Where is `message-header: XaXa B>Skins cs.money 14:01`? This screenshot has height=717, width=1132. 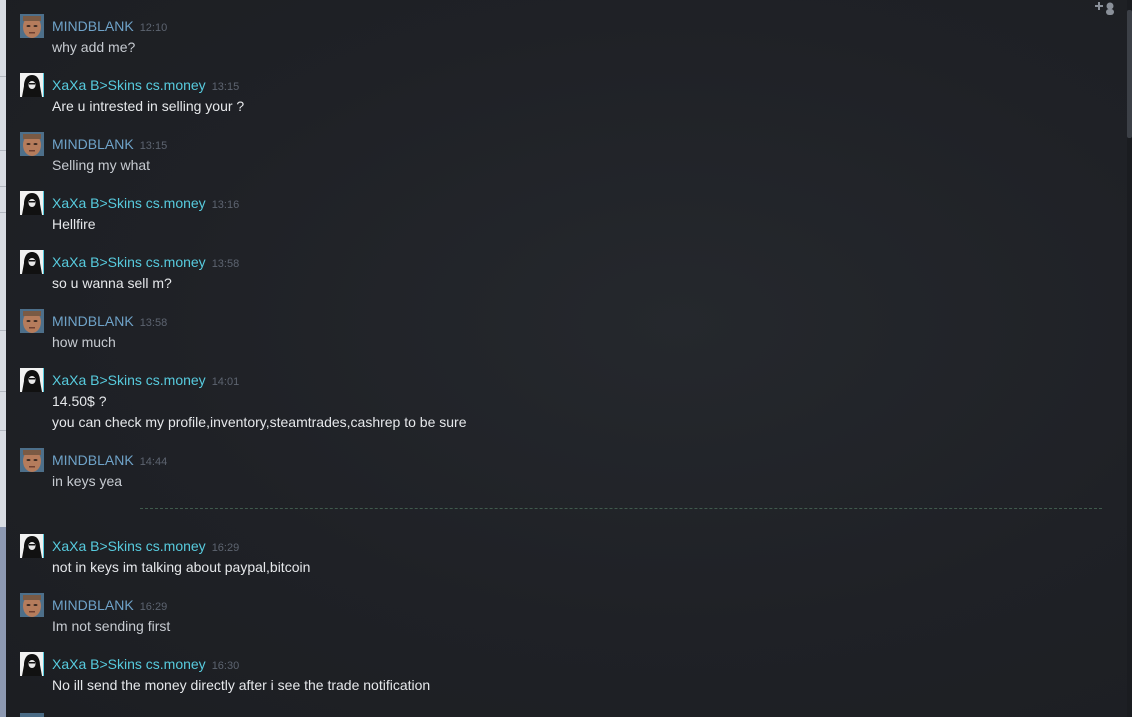 message-header: XaXa B>Skins cs.money 14:01 is located at coordinates (145, 381).